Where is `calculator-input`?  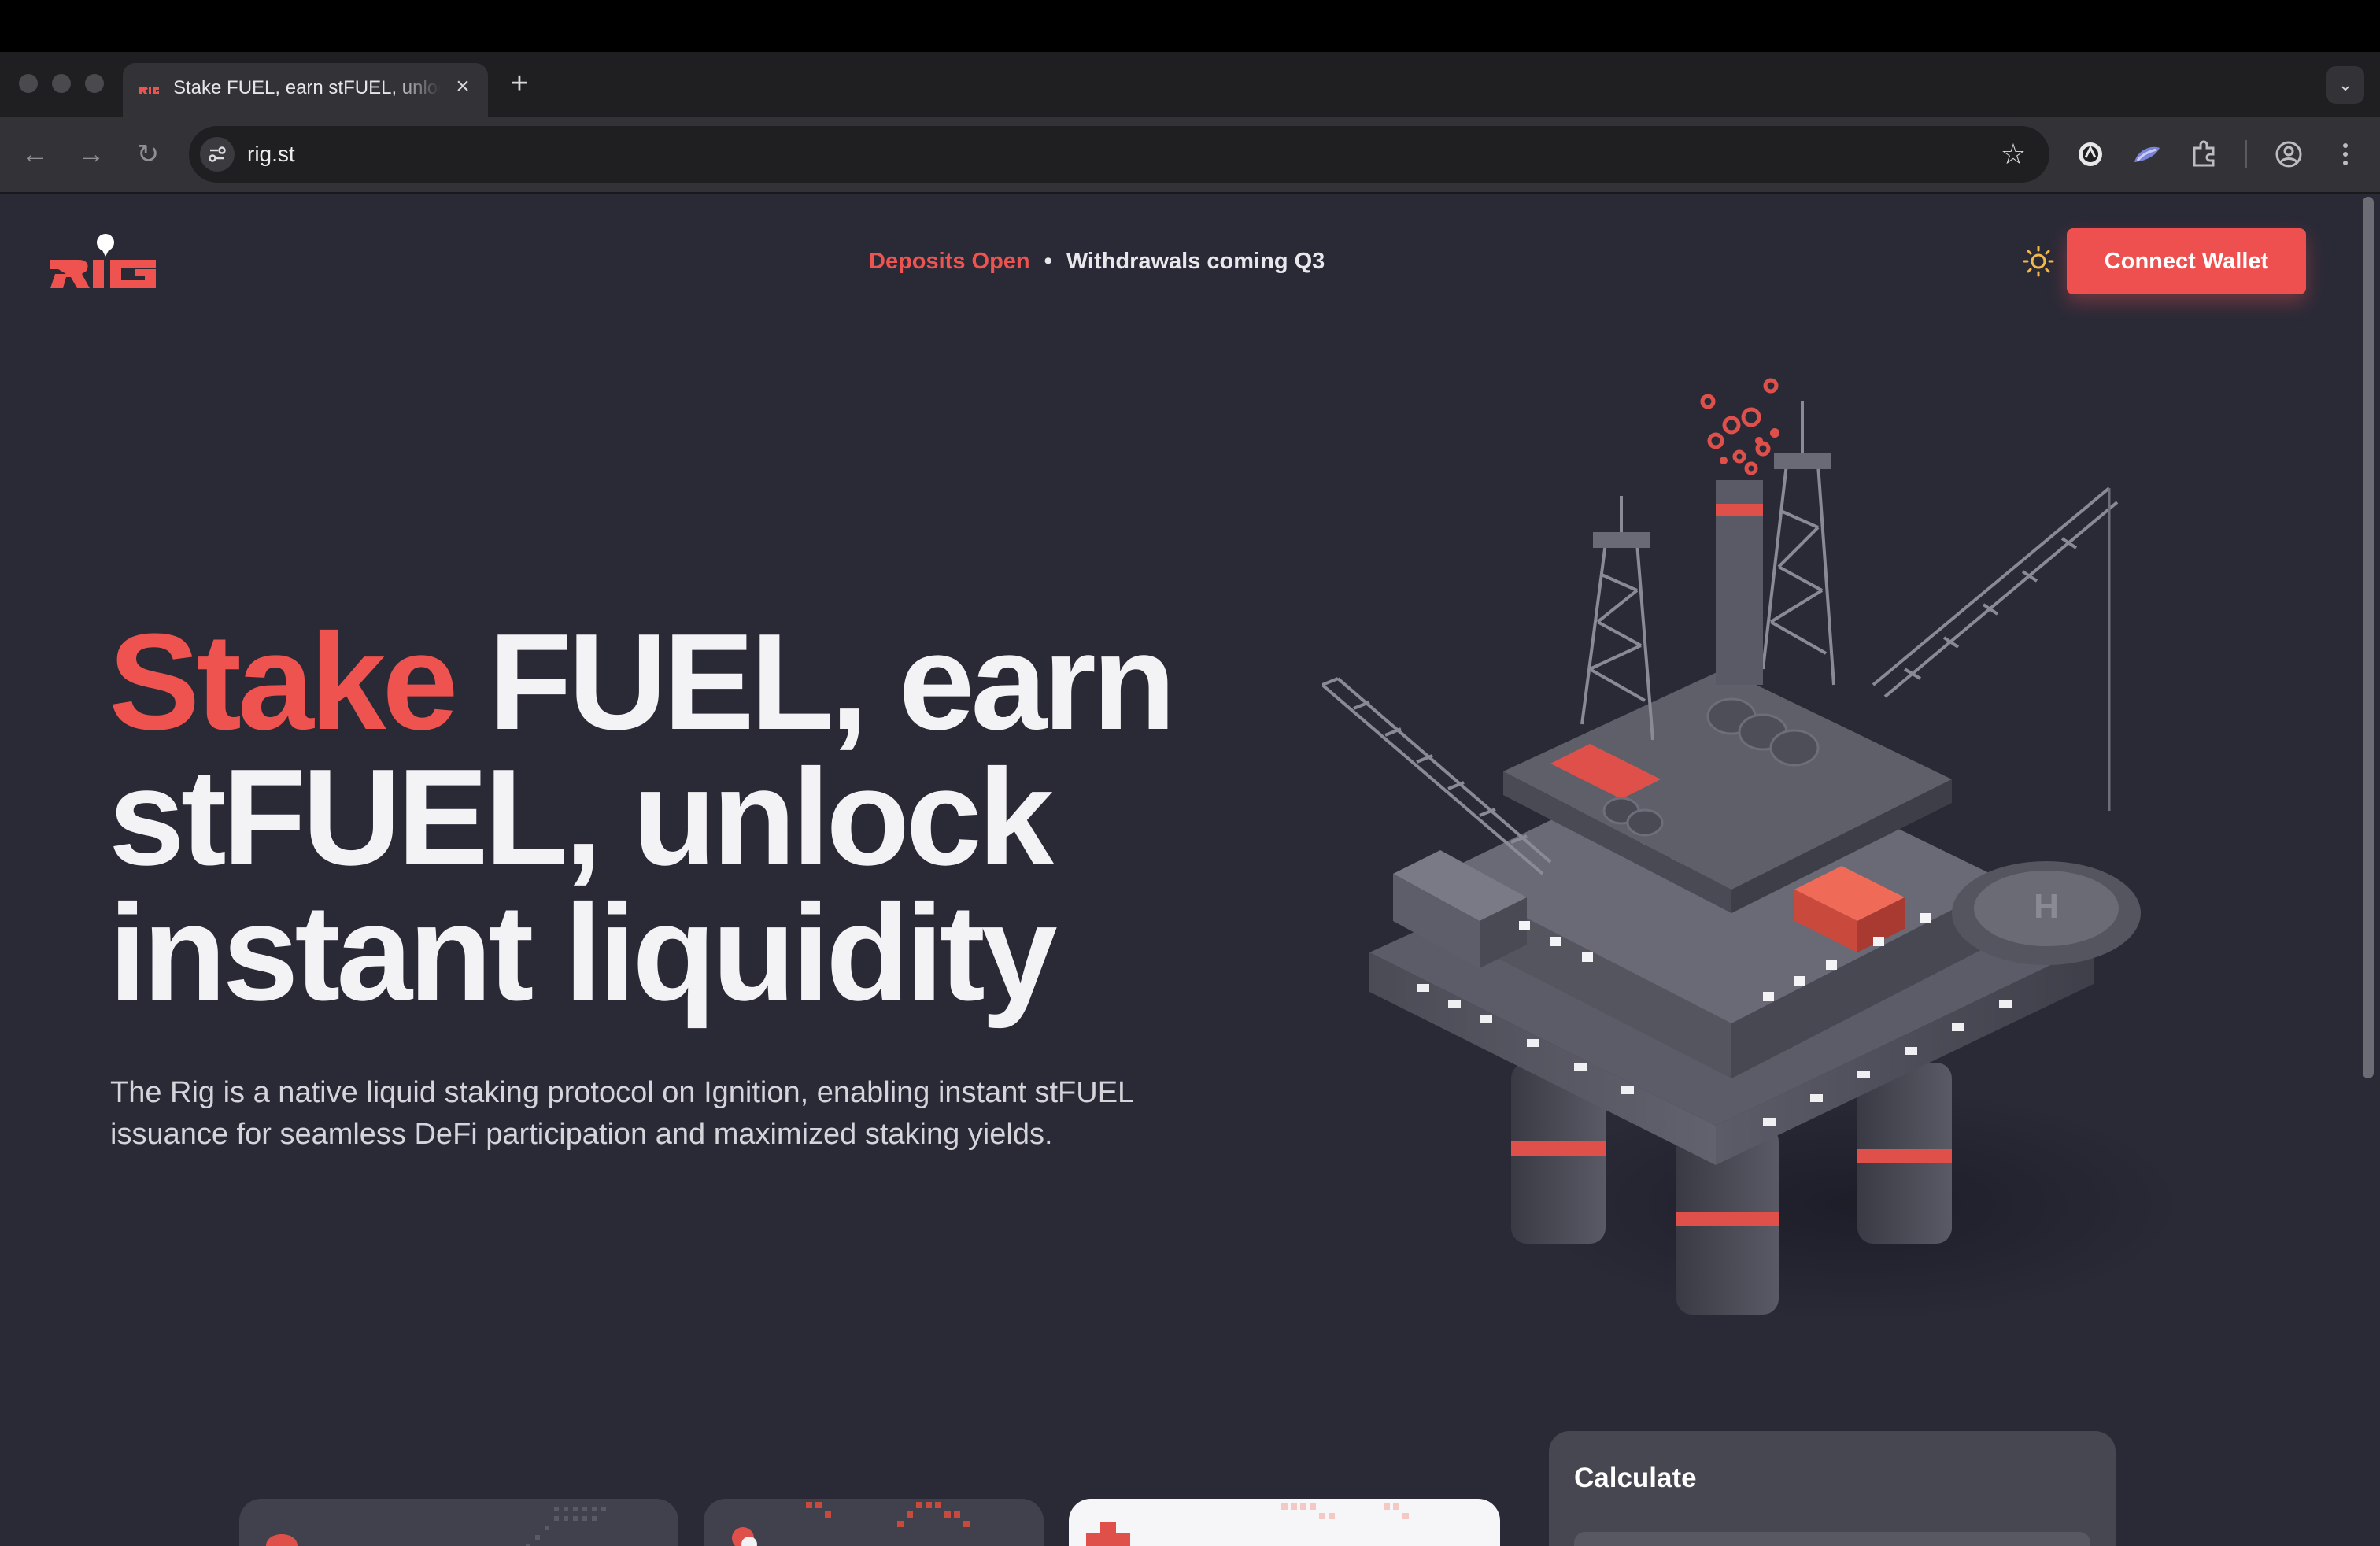 calculator-input is located at coordinates (1832, 1539).